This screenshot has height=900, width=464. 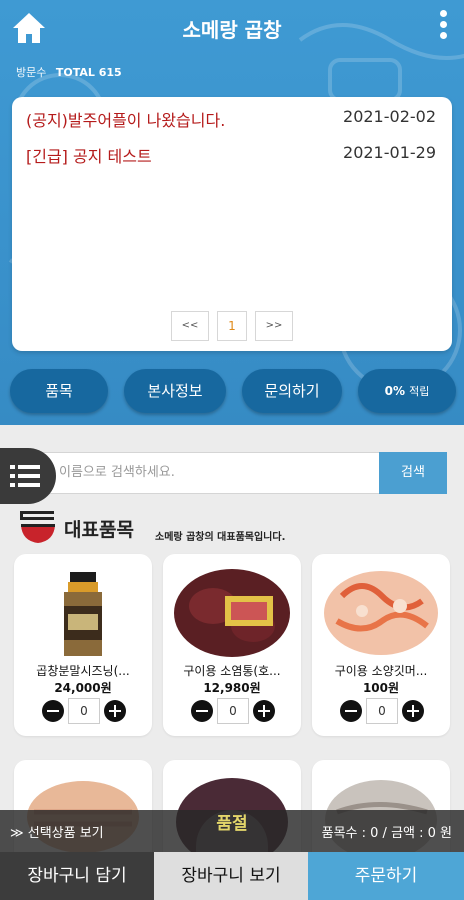 I want to click on visitor-label: 방문수, so click(x=31, y=72).